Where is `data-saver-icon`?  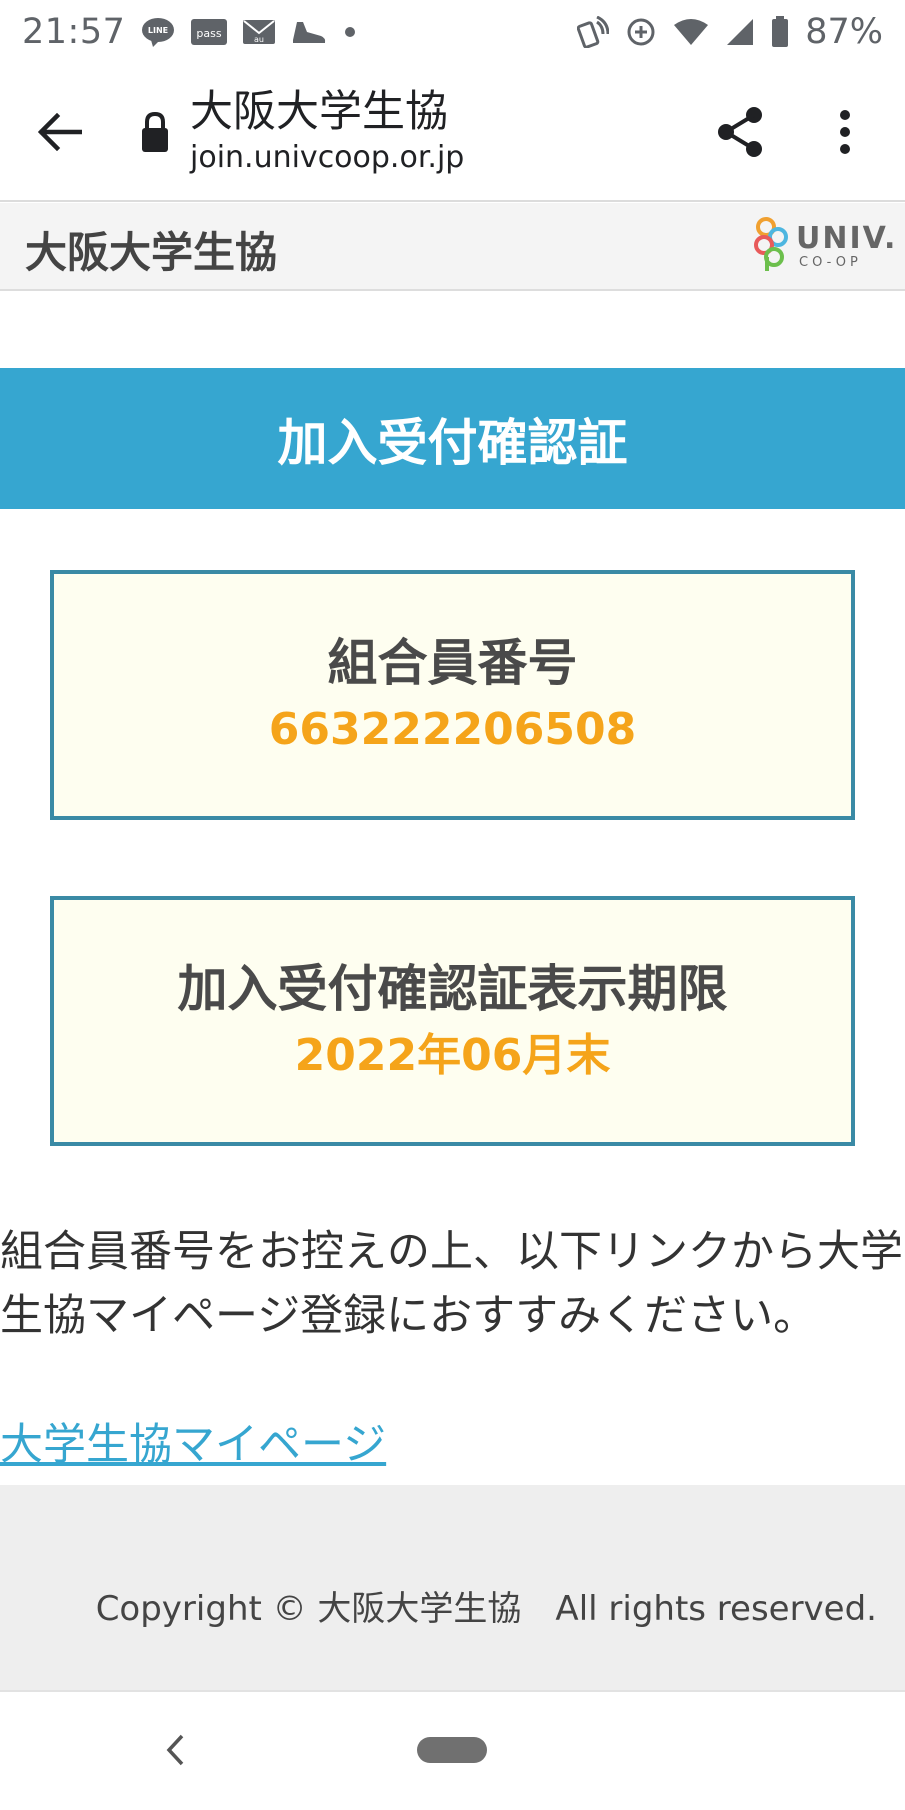
data-saver-icon is located at coordinates (641, 32).